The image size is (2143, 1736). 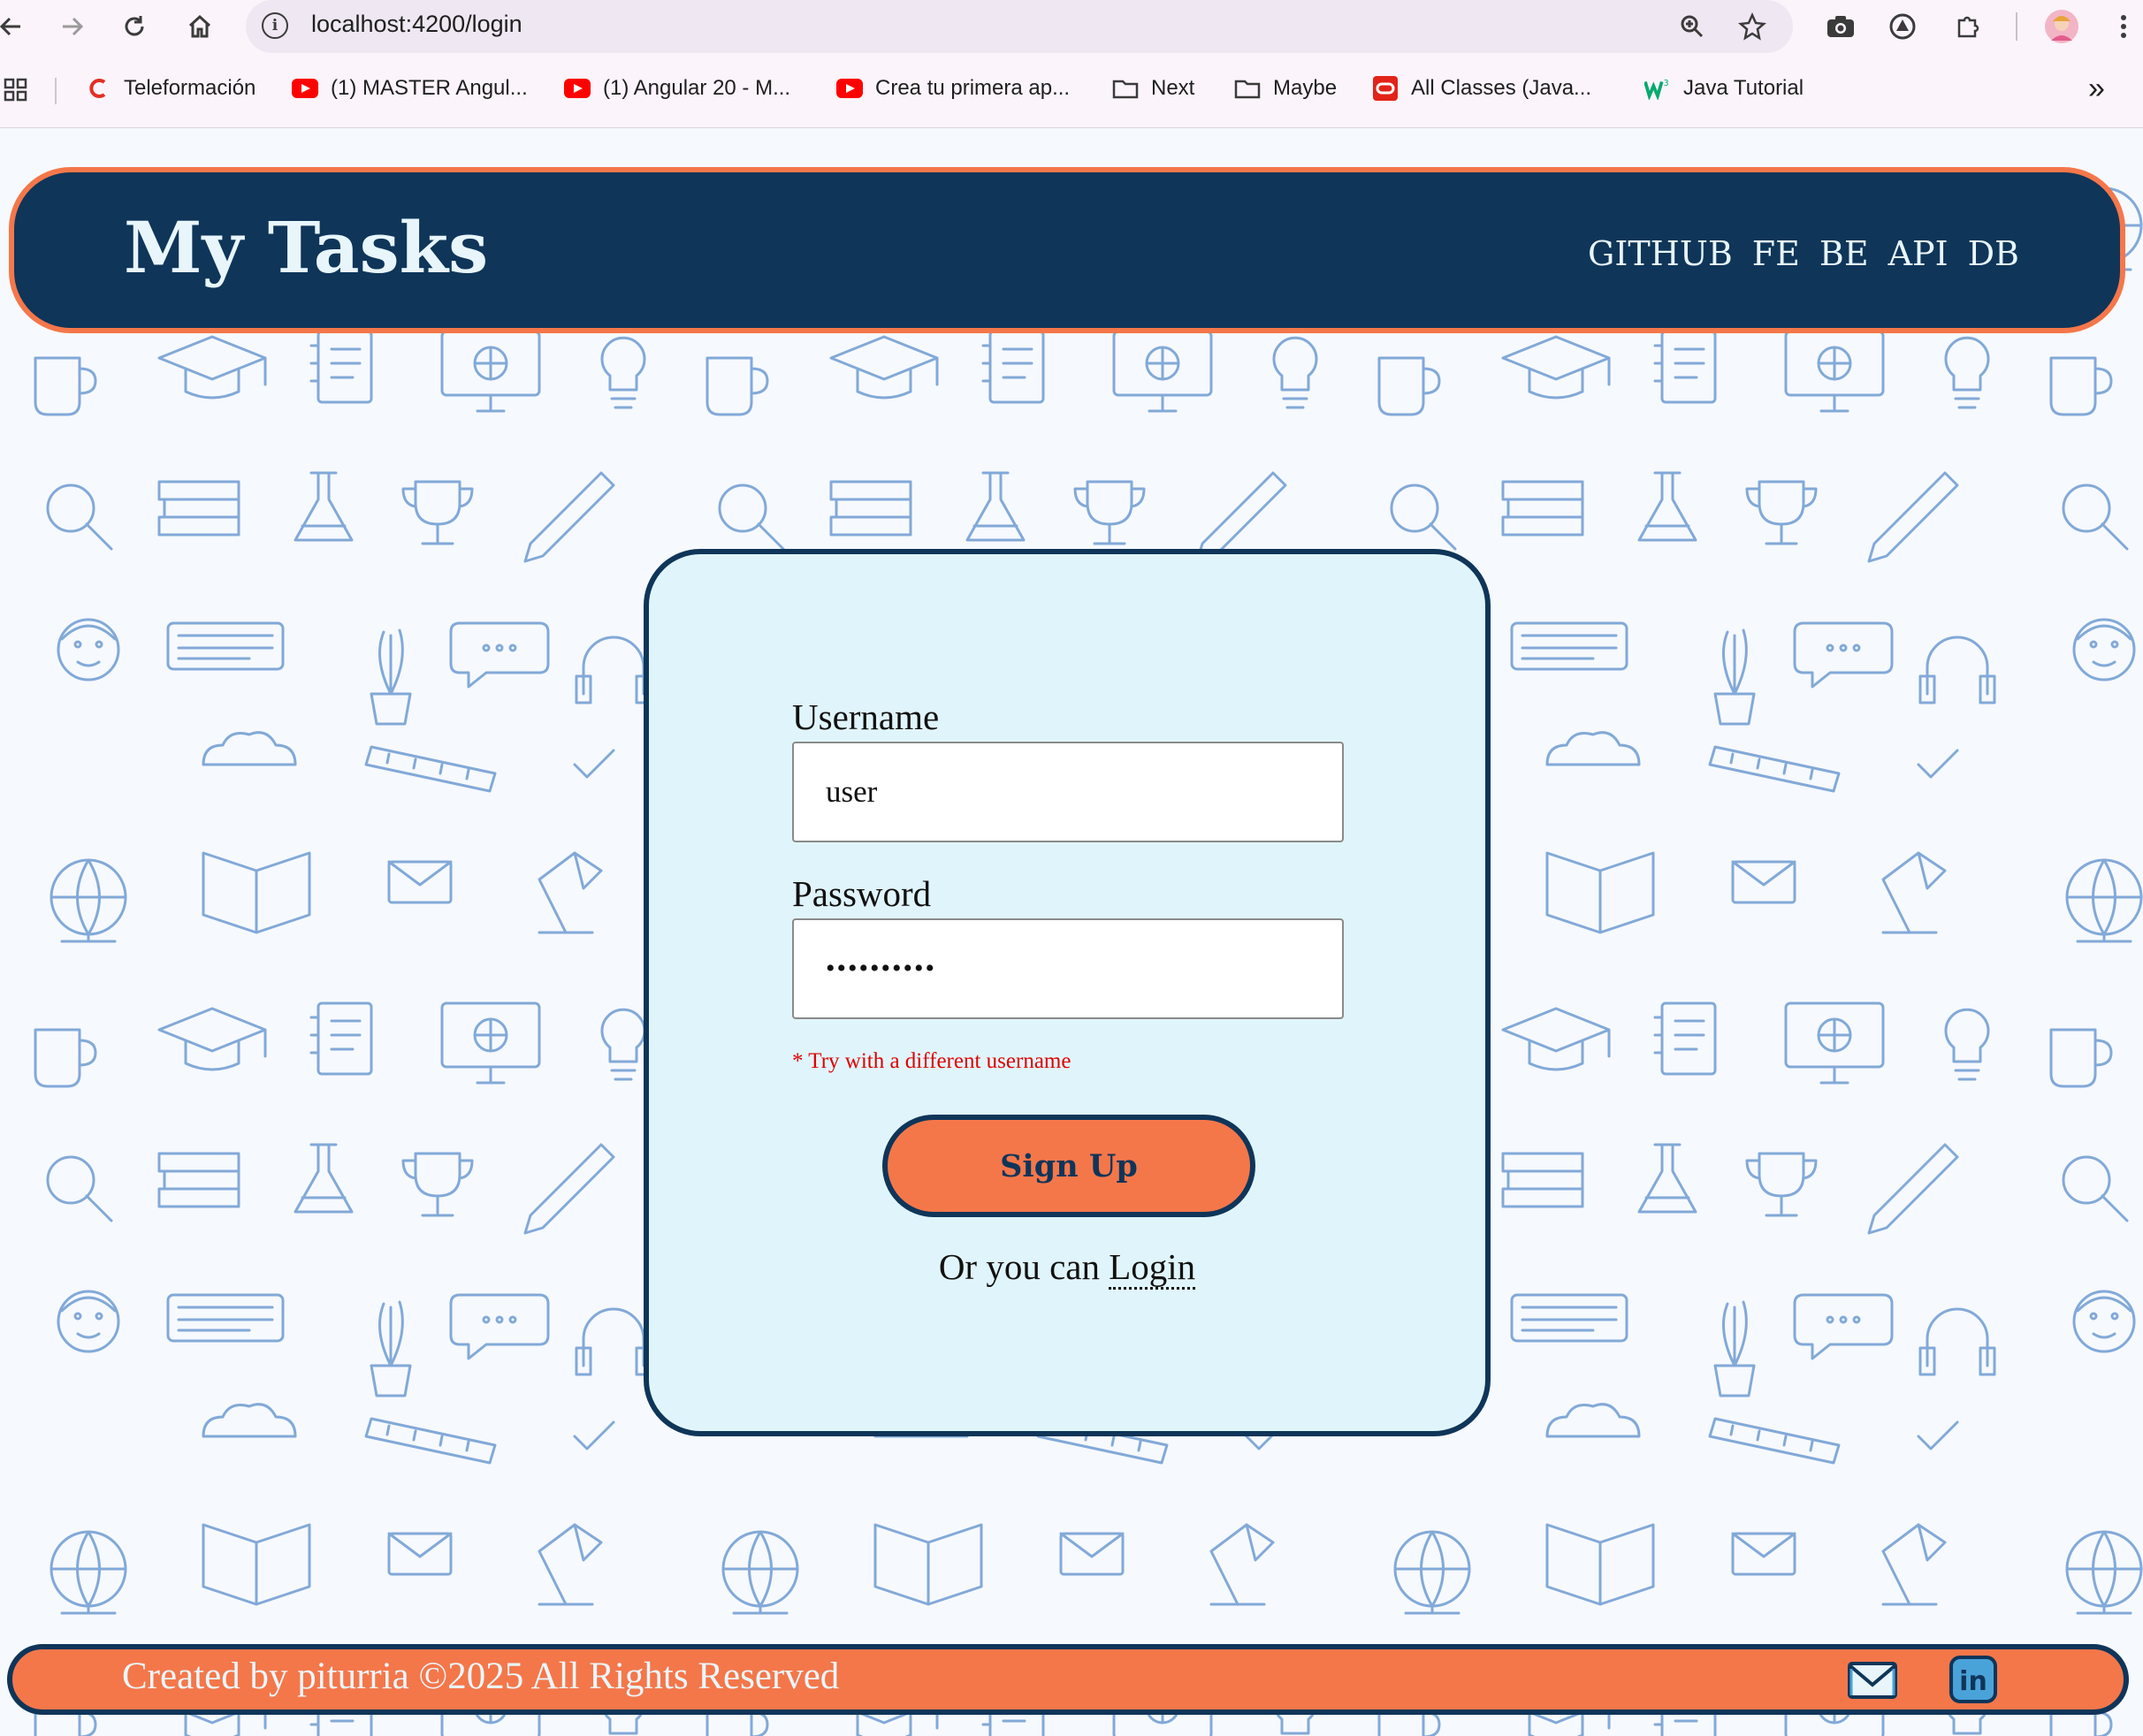 What do you see at coordinates (1657, 89) in the screenshot?
I see `w3schools-icon: 3` at bounding box center [1657, 89].